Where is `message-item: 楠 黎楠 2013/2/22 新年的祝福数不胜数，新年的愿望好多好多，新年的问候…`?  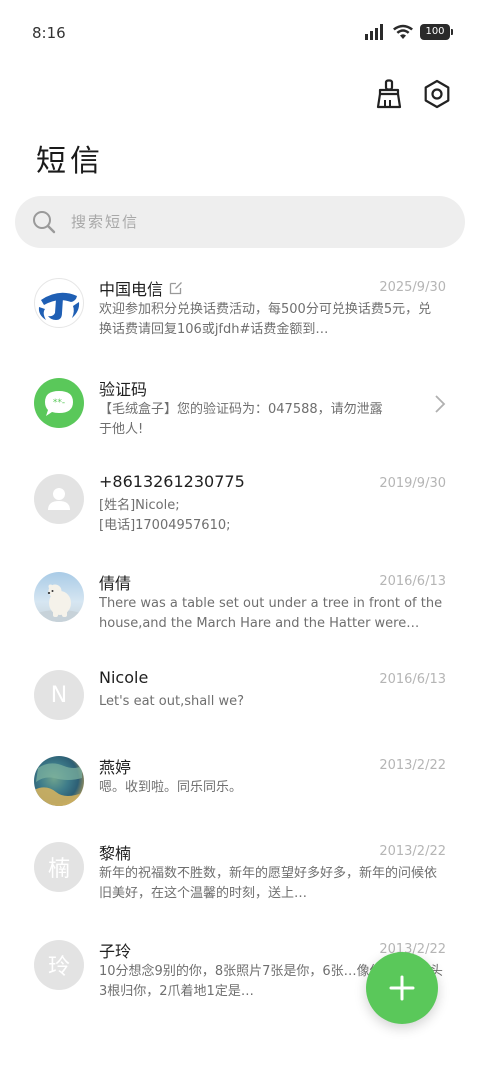
message-item: 楠 黎楠 2013/2/22 新年的祝福数不胜数，新年的愿望好多好多，新年的问候… is located at coordinates (240, 888).